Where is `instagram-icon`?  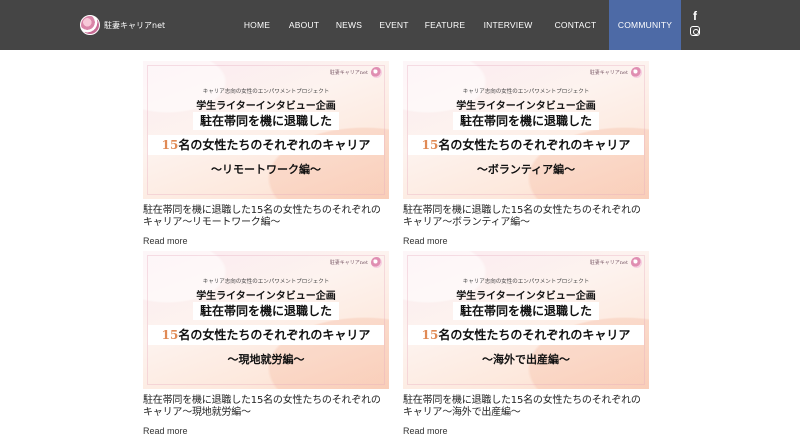
instagram-icon is located at coordinates (695, 31).